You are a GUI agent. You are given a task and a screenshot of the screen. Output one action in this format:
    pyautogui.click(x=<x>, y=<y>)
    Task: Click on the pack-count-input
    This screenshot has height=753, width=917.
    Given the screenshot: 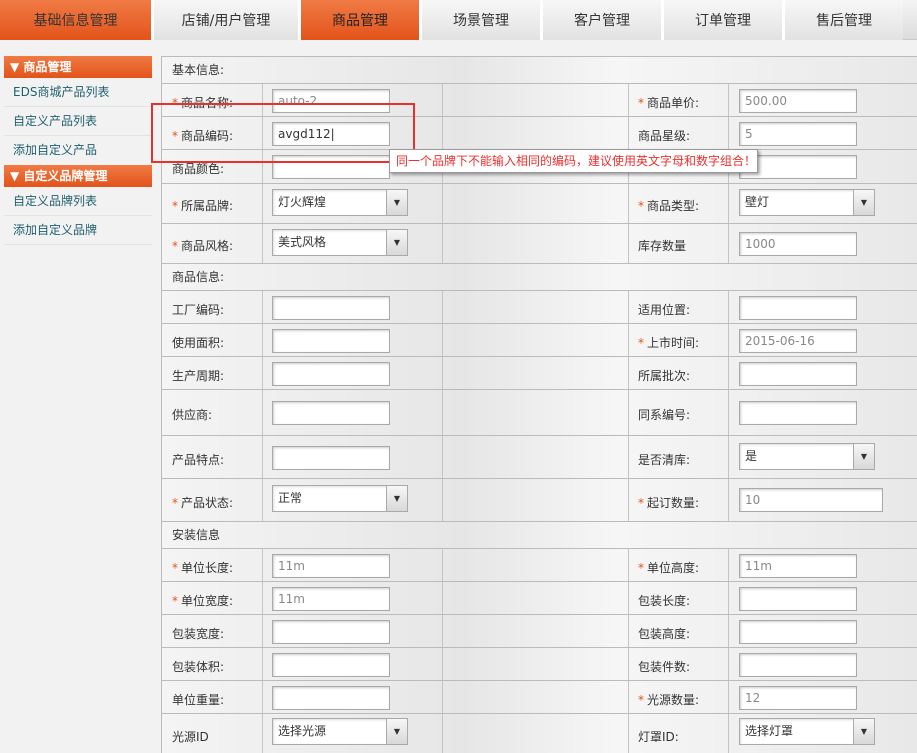 What is the action you would take?
    pyautogui.click(x=798, y=665)
    